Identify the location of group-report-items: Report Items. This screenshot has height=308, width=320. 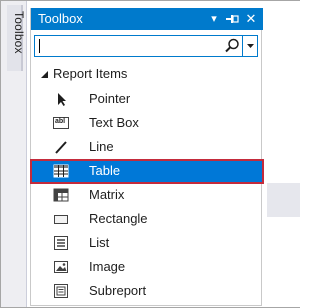
(147, 74).